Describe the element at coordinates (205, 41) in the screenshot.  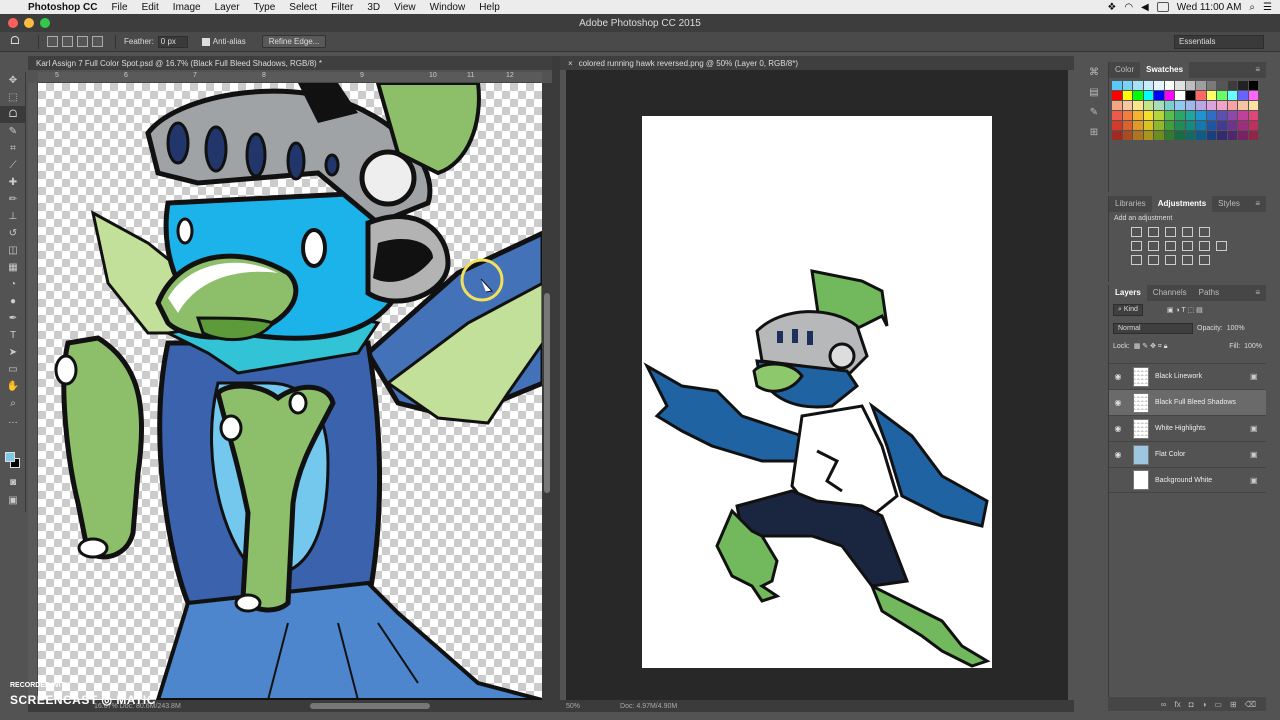
I see `antialias-checkbox` at that location.